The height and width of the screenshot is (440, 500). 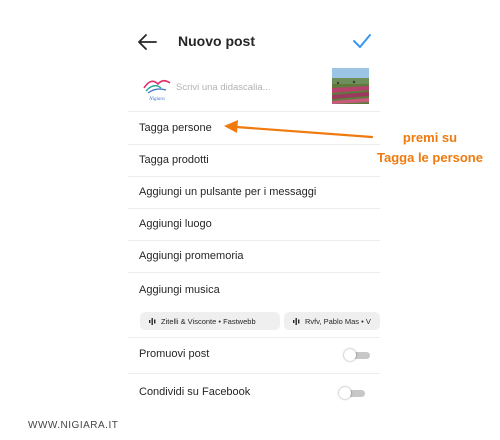 I want to click on menu-item-add-message-button: Aggiungi un pulsante per i messaggi, so click(x=254, y=193).